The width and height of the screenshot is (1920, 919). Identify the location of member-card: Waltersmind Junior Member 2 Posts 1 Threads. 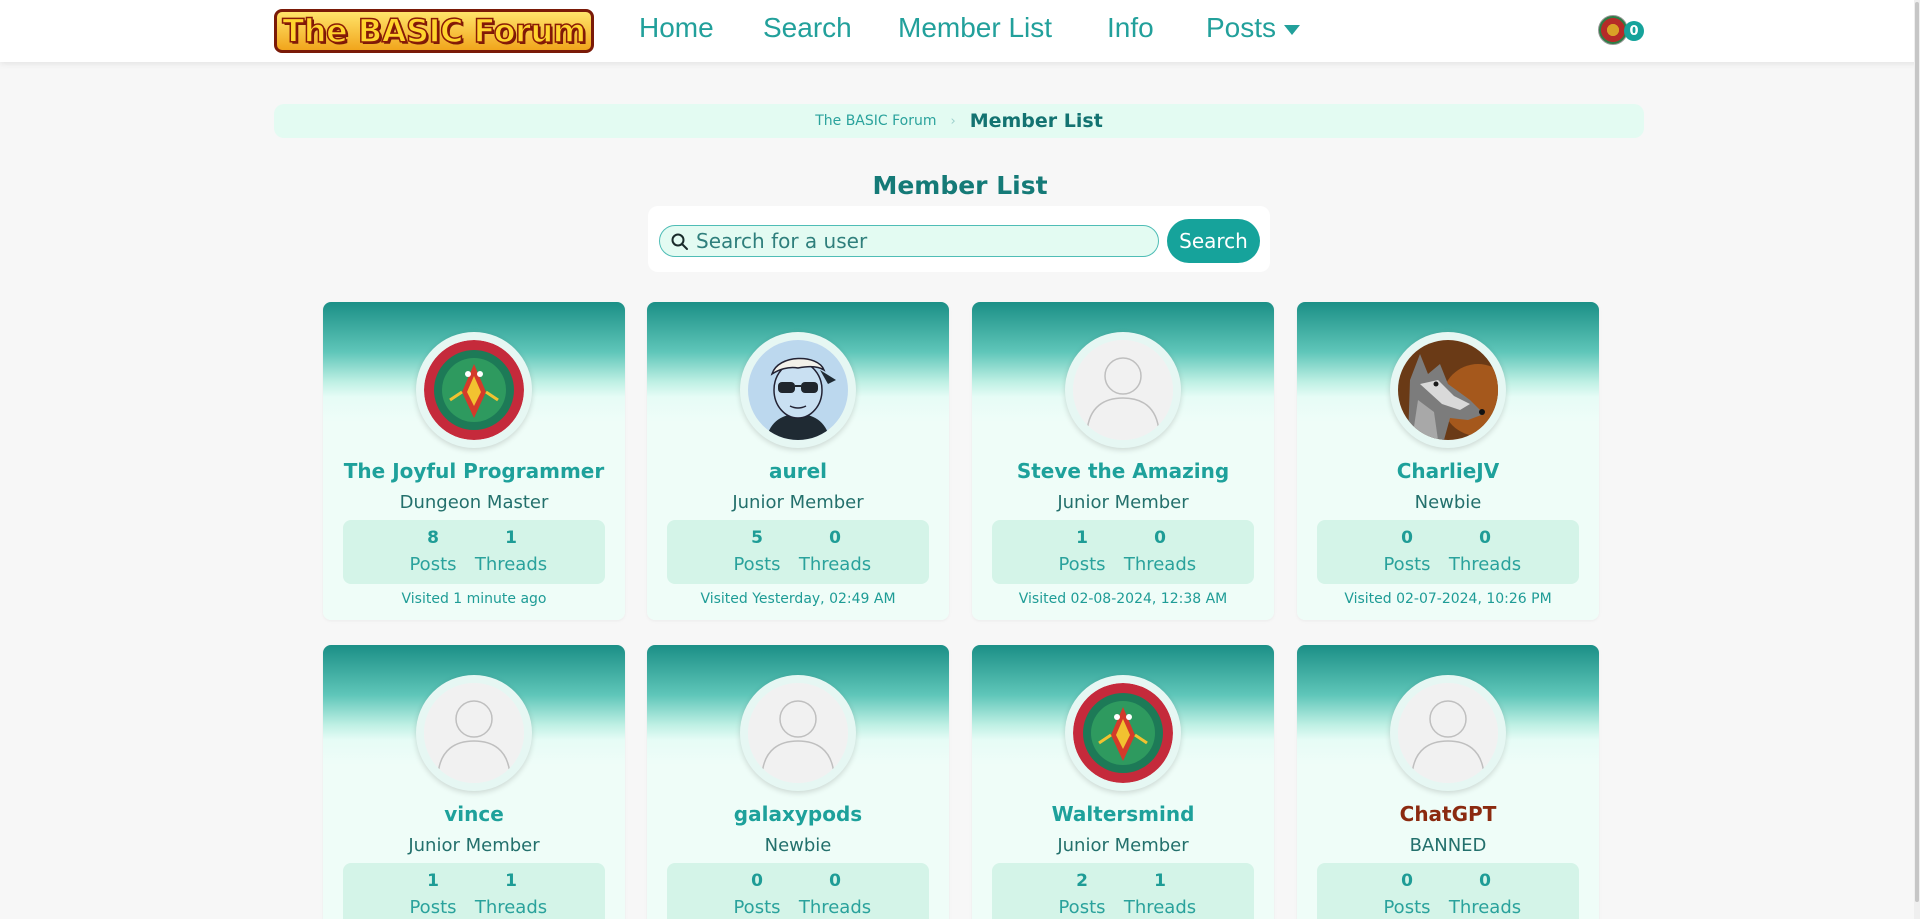
(1123, 782).